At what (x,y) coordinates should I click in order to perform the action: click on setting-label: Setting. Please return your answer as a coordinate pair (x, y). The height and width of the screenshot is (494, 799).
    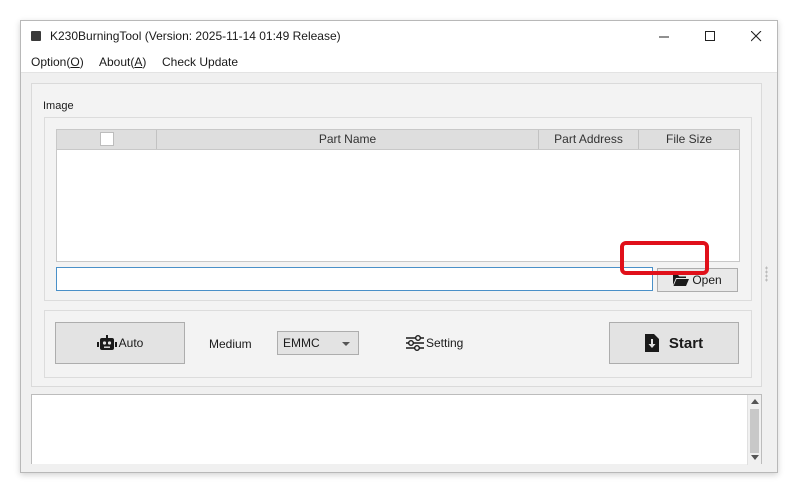
    Looking at the image, I should click on (445, 343).